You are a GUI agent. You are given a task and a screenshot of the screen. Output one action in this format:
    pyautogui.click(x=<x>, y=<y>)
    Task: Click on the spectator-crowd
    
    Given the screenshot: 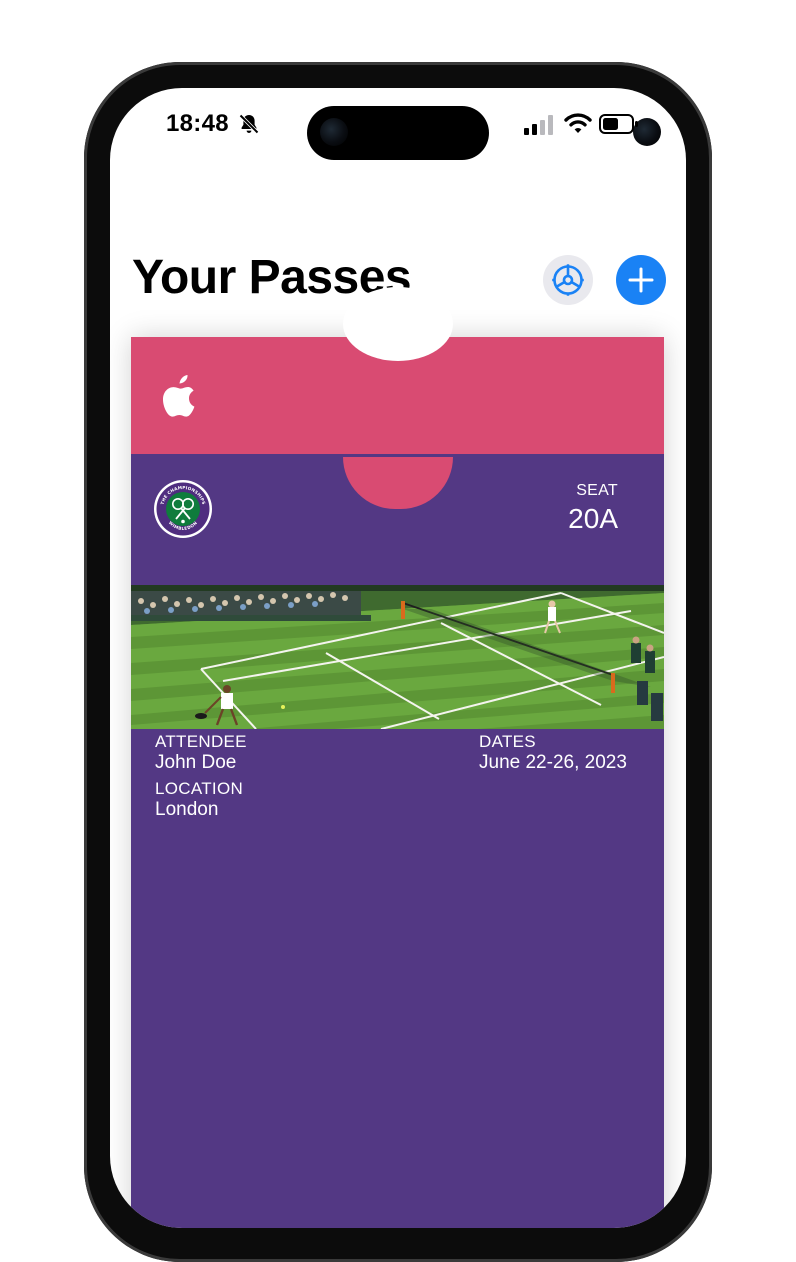 What is the action you would take?
    pyautogui.click(x=251, y=606)
    